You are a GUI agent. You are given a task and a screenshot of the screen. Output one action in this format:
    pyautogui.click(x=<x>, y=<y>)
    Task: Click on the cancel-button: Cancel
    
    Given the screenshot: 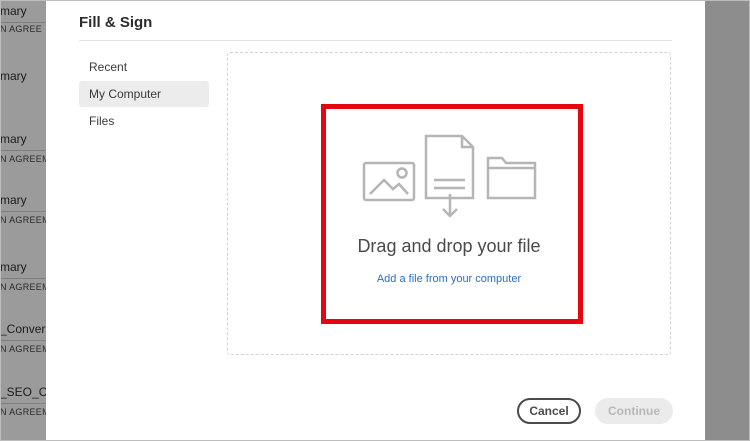 What is the action you would take?
    pyautogui.click(x=549, y=411)
    